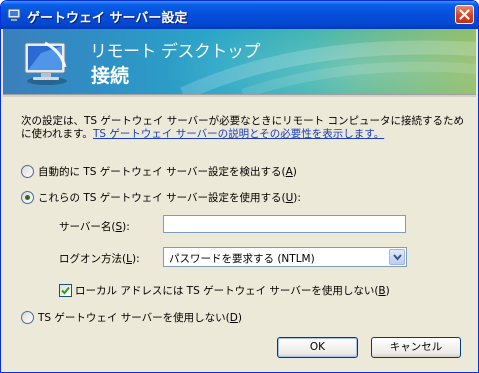  I want to click on radio-no-gateway, so click(27, 317).